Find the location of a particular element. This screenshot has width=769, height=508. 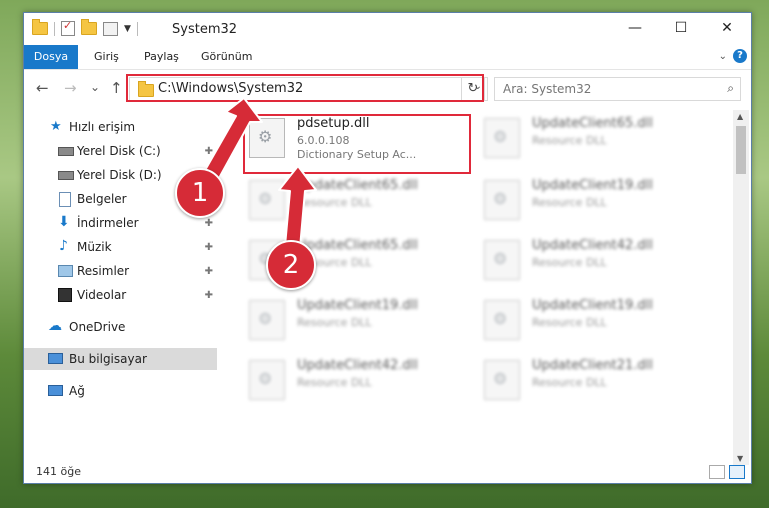

tab-view: Görünüm is located at coordinates (226, 57).